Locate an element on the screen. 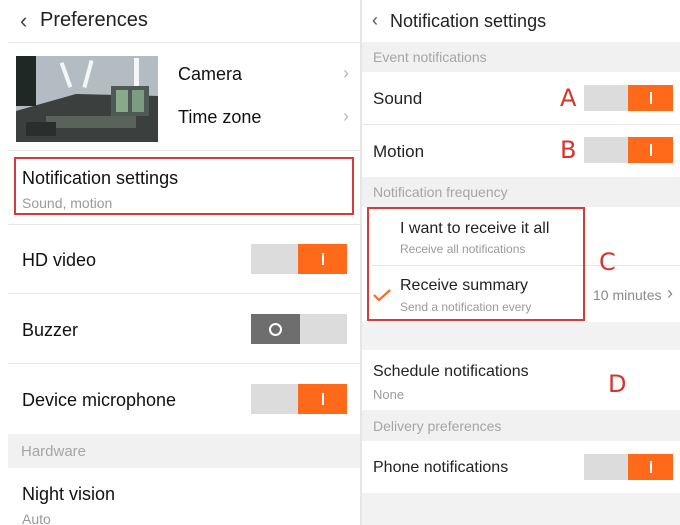  hd-video-label: HD video is located at coordinates (59, 260).